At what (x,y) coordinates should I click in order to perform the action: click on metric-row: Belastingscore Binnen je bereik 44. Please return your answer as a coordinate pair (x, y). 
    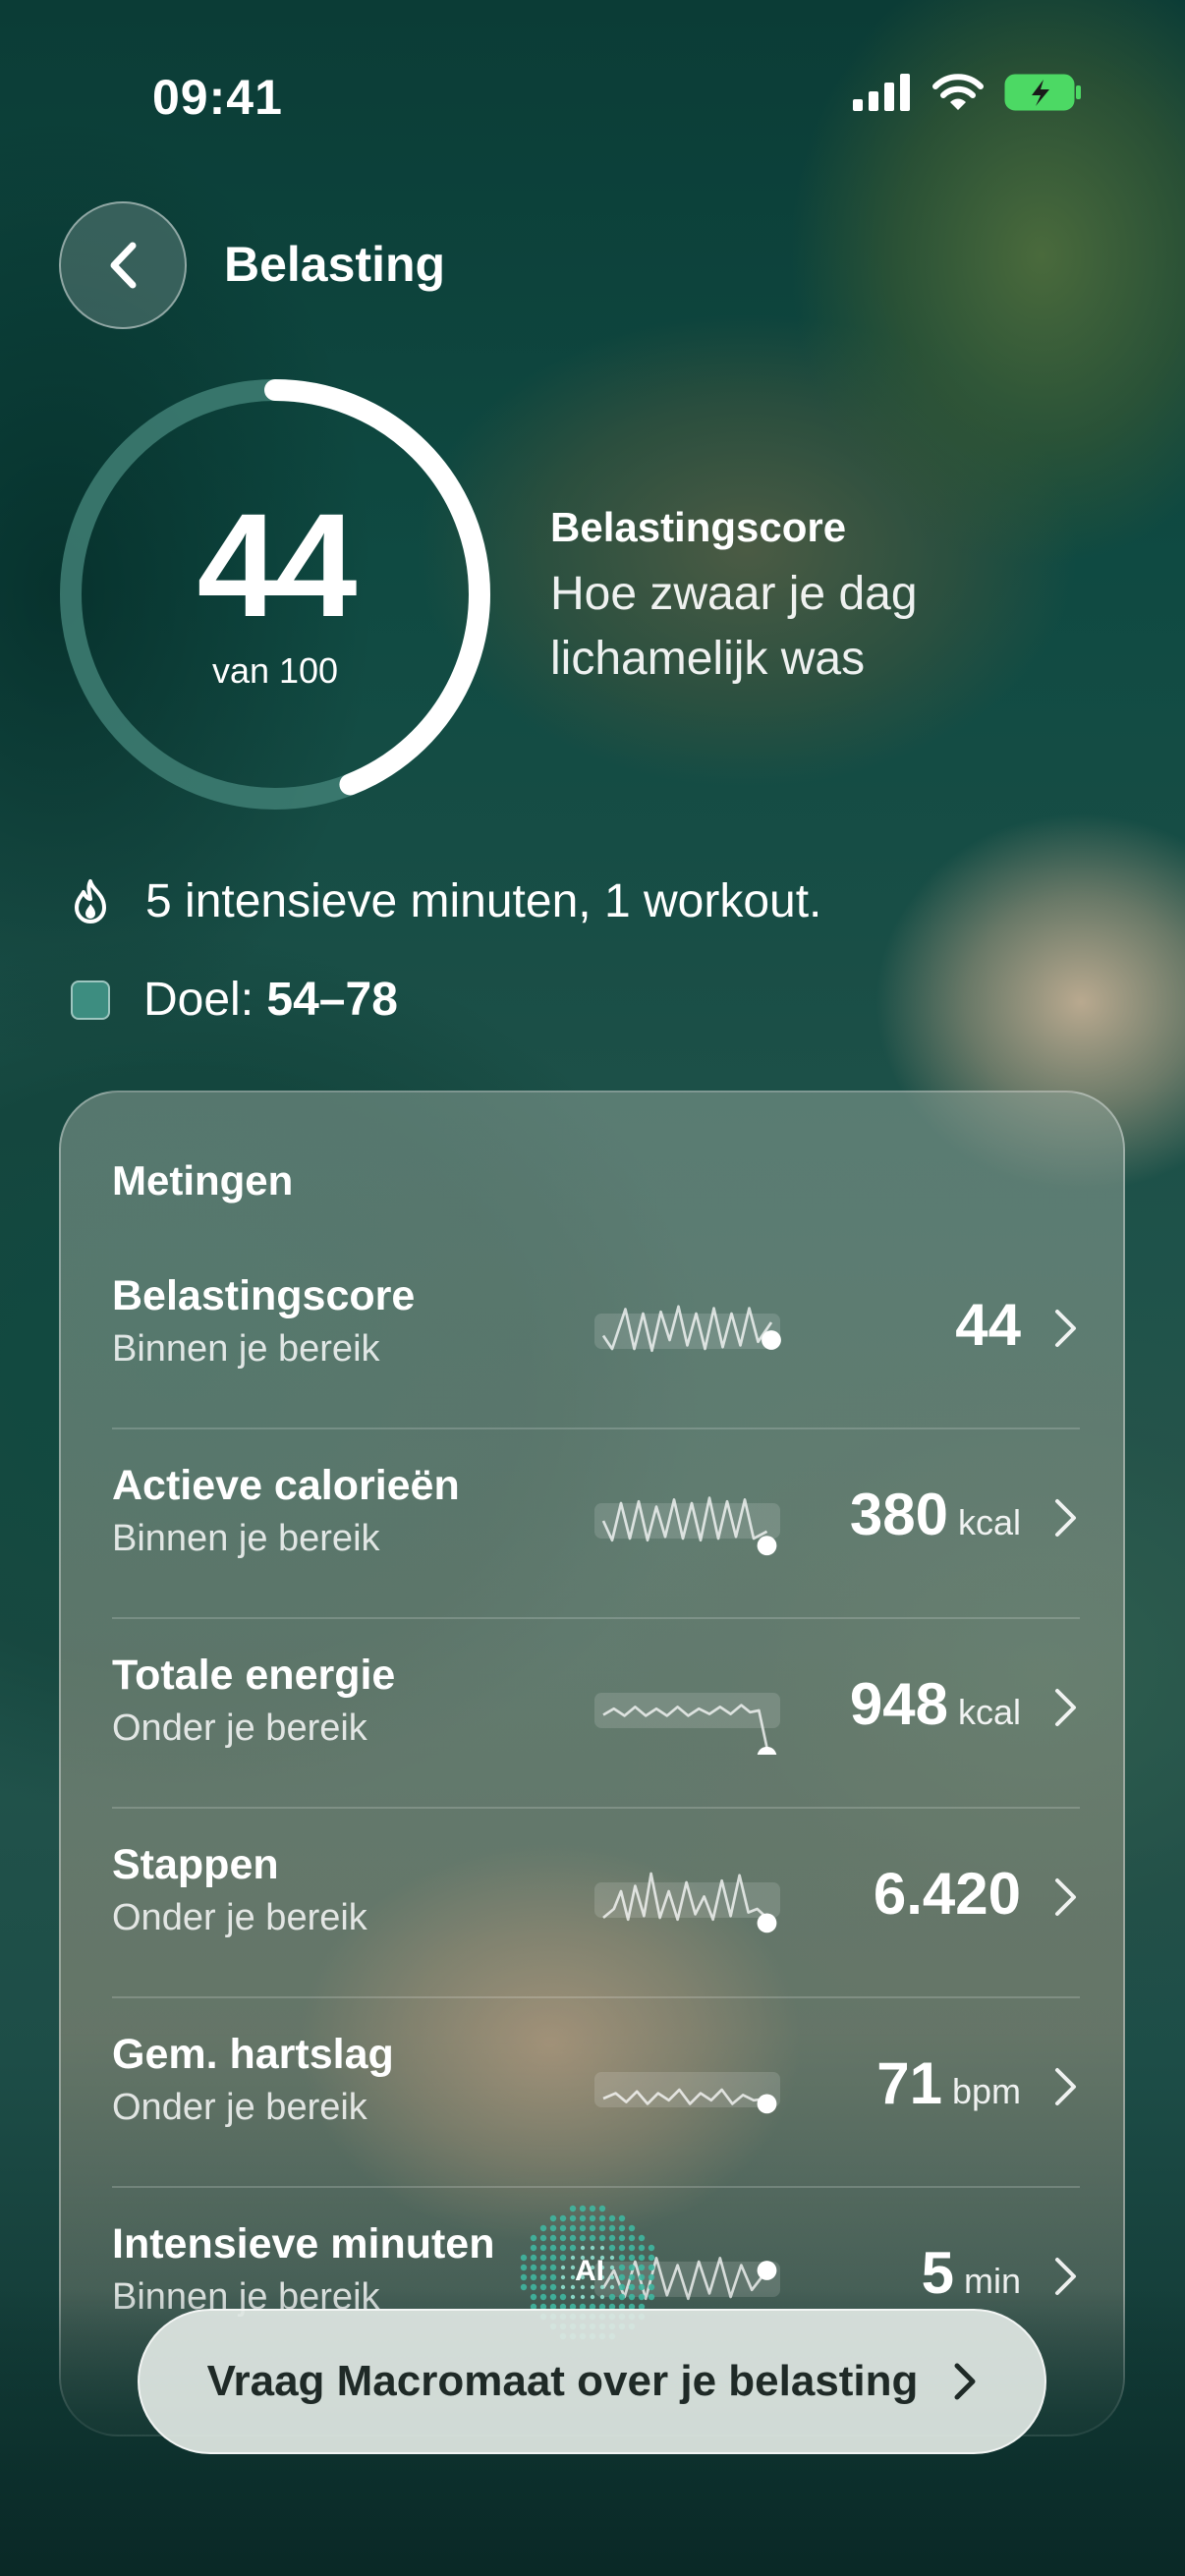
    Looking at the image, I should click on (596, 1334).